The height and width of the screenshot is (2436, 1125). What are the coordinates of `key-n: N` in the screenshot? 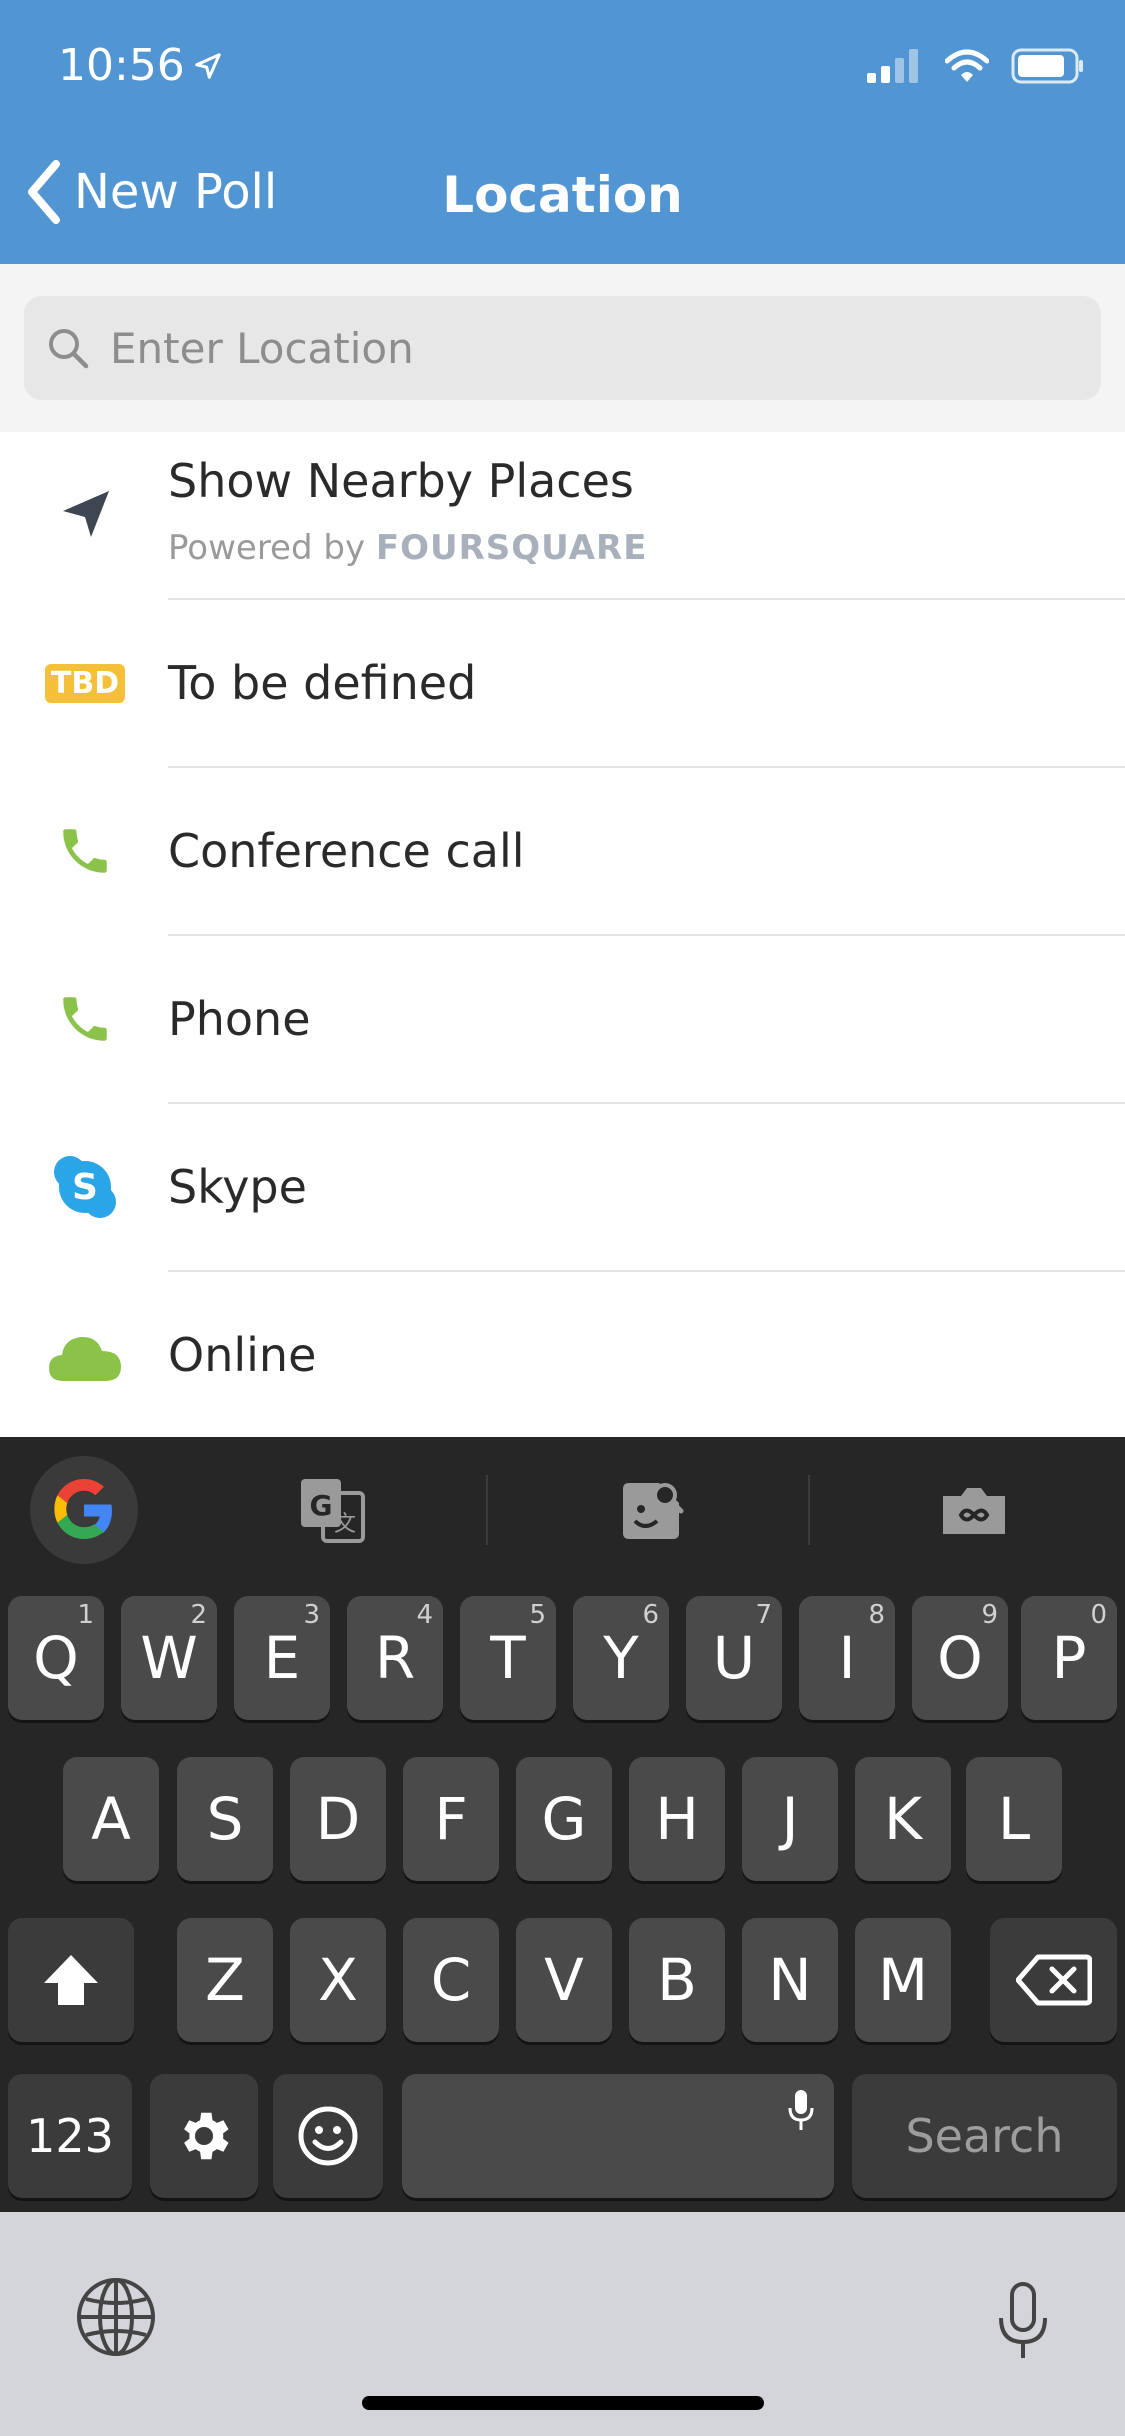 It's located at (790, 1980).